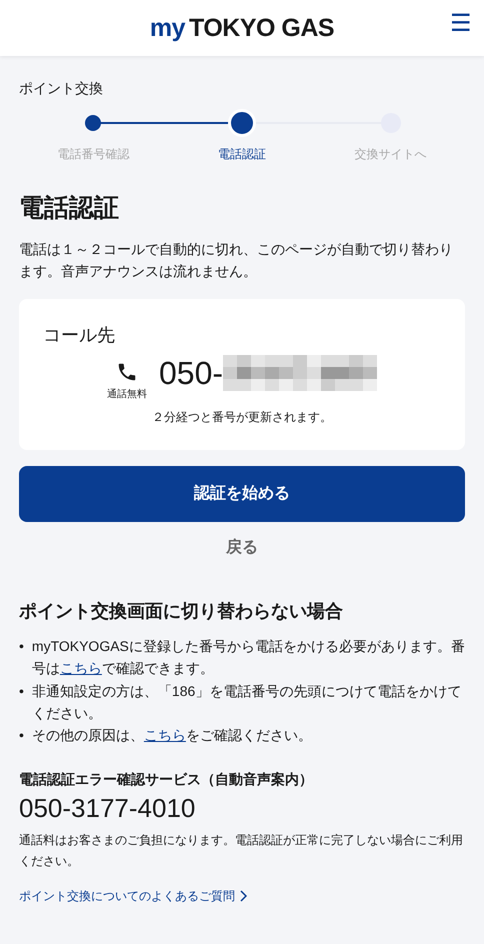  What do you see at coordinates (242, 28) in the screenshot?
I see `logo: my TOKYO GAS` at bounding box center [242, 28].